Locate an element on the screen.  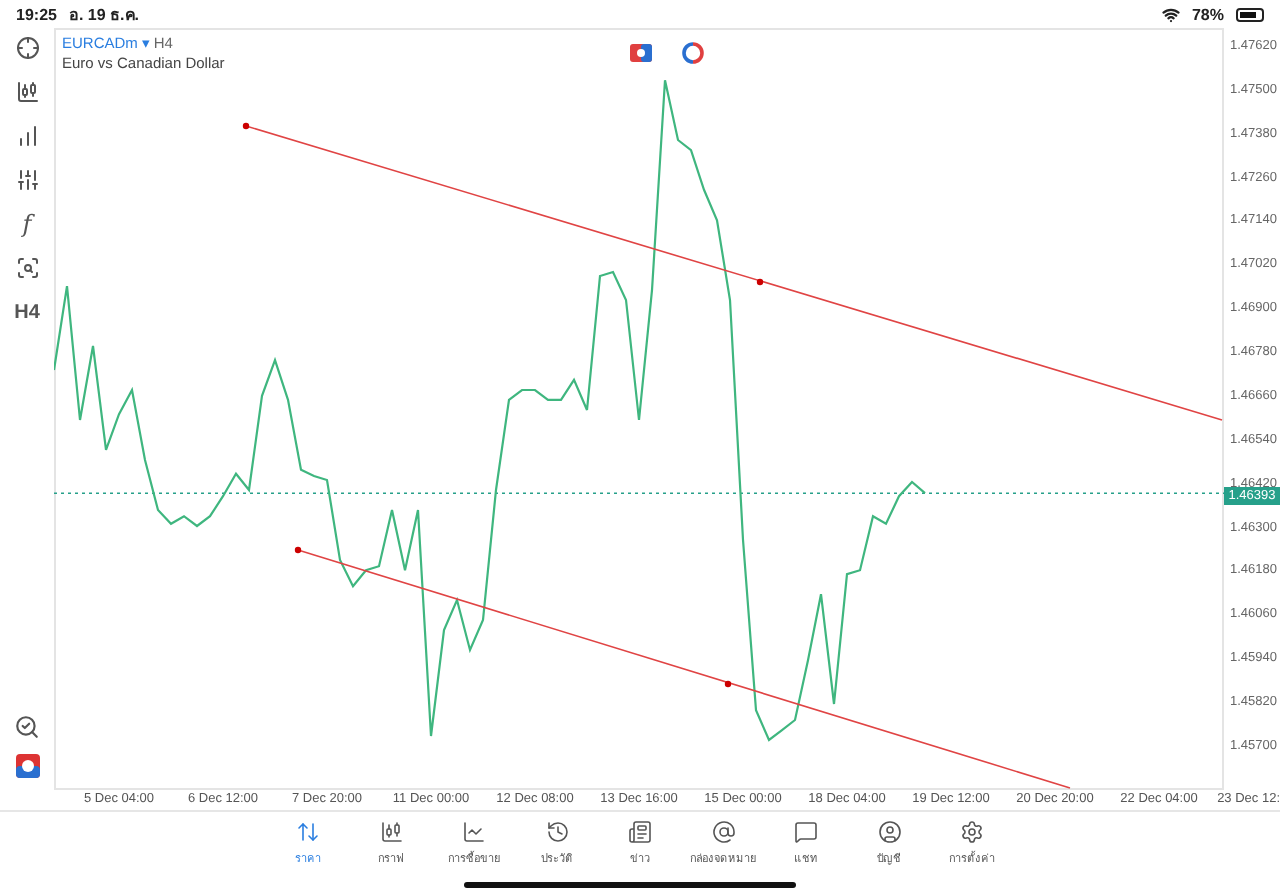
sliders-icon is located at coordinates (27, 180).